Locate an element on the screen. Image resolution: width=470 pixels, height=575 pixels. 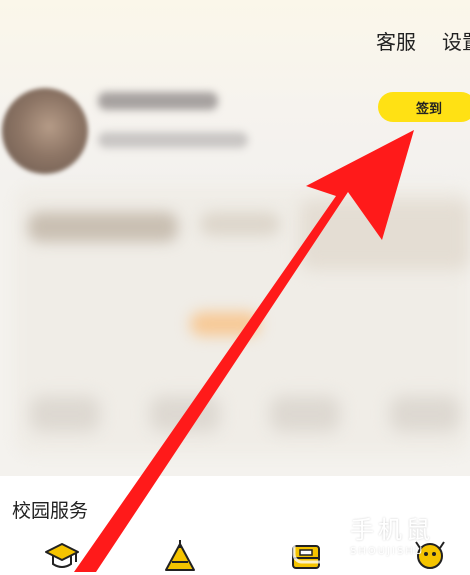
campus-services-title: 校园服务 is located at coordinates (50, 511).